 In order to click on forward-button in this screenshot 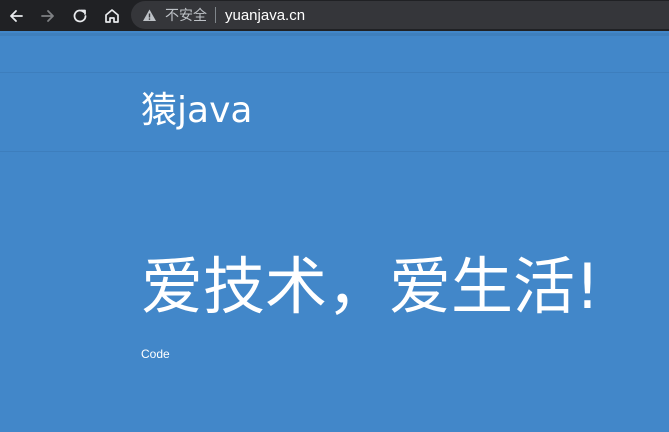, I will do `click(48, 15)`.